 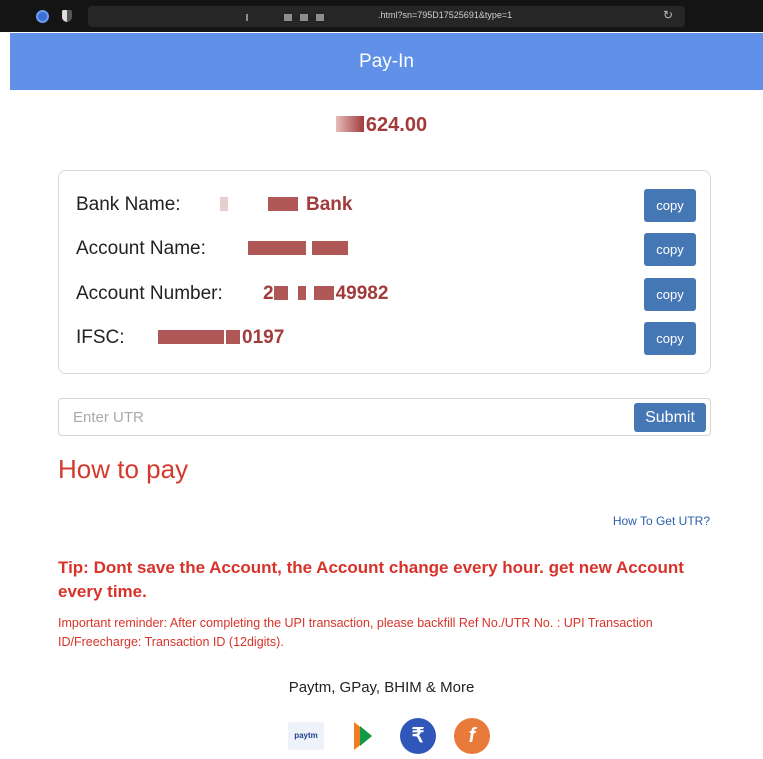 What do you see at coordinates (670, 294) in the screenshot?
I see `copy-account-number-button: copy` at bounding box center [670, 294].